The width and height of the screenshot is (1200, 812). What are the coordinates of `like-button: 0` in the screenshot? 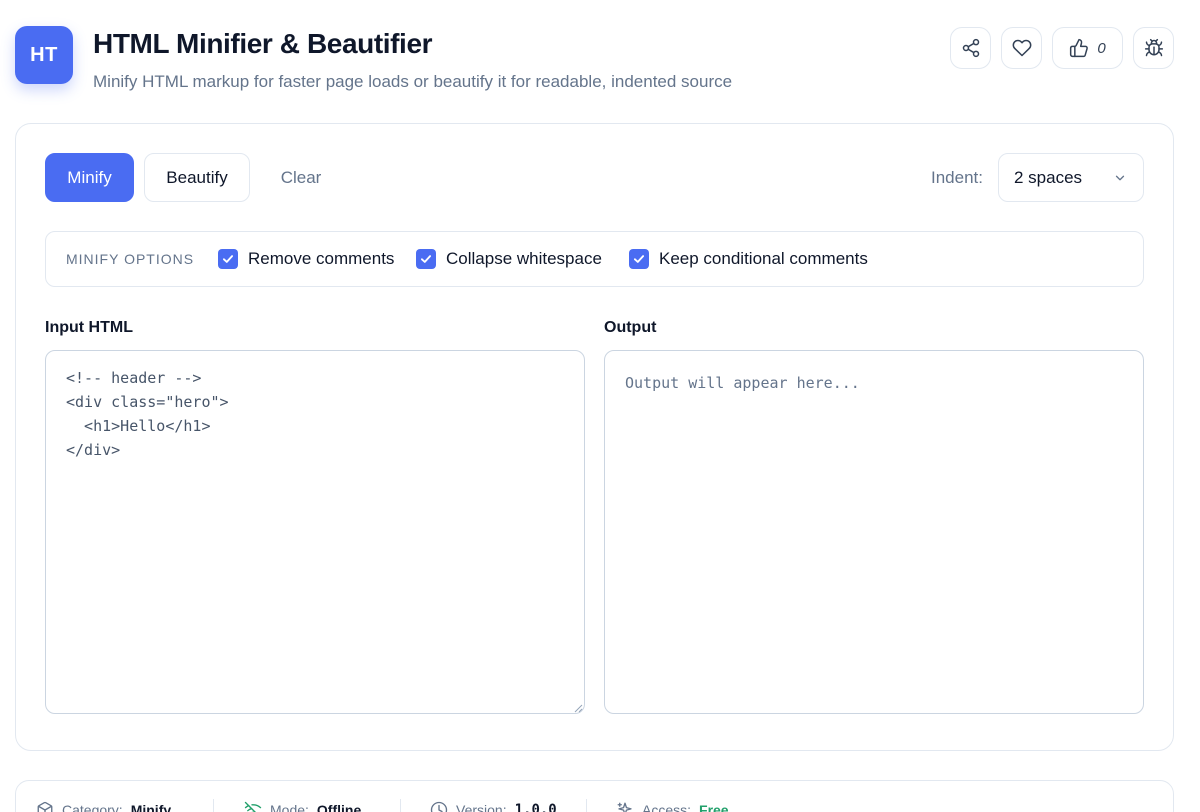 It's located at (1087, 48).